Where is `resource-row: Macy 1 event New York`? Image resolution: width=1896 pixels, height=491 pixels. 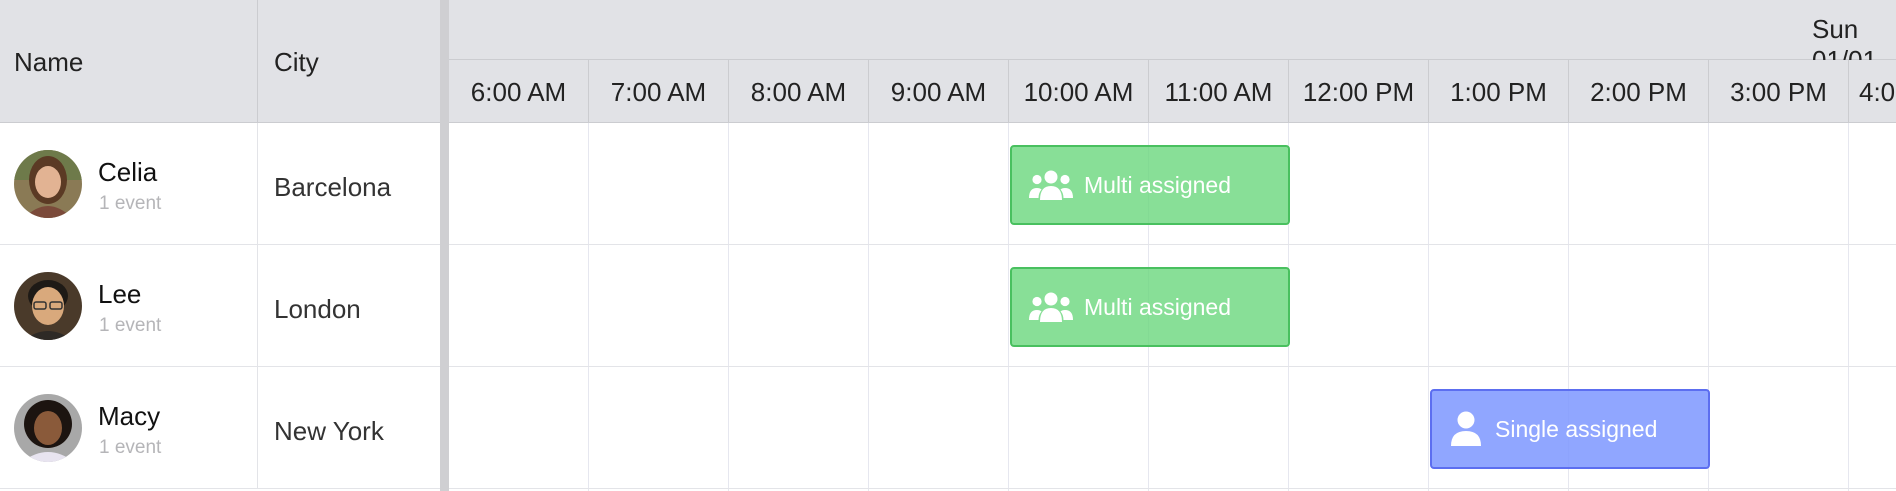
resource-row: Macy 1 event New York is located at coordinates (220, 428).